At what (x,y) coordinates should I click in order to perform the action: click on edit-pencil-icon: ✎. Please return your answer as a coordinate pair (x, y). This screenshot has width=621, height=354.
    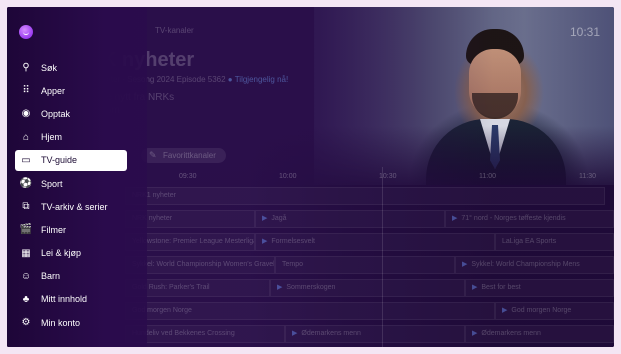
    Looking at the image, I should click on (153, 155).